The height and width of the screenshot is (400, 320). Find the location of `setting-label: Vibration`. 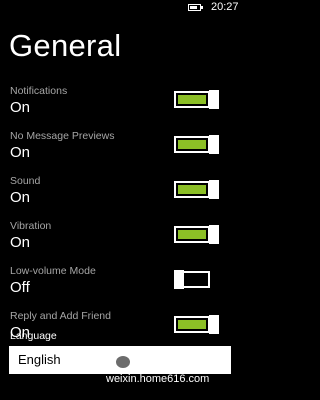

setting-label: Vibration is located at coordinates (31, 226).